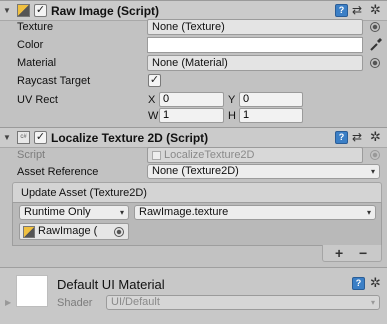 The image size is (387, 324). What do you see at coordinates (152, 100) in the screenshot?
I see `uv-x-label: X` at bounding box center [152, 100].